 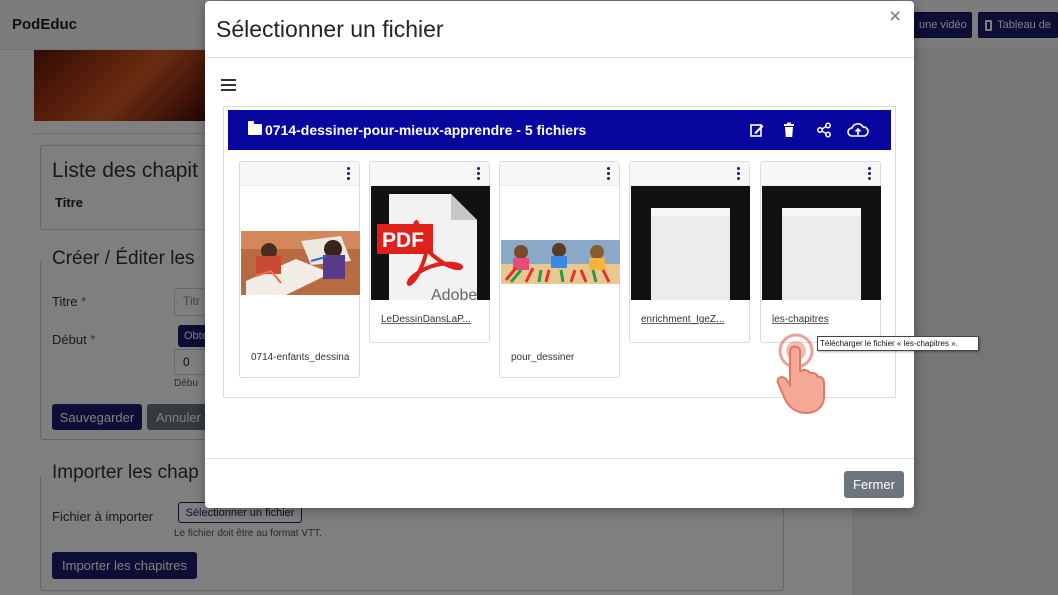 I want to click on close-modal-button: Fermer, so click(x=874, y=484).